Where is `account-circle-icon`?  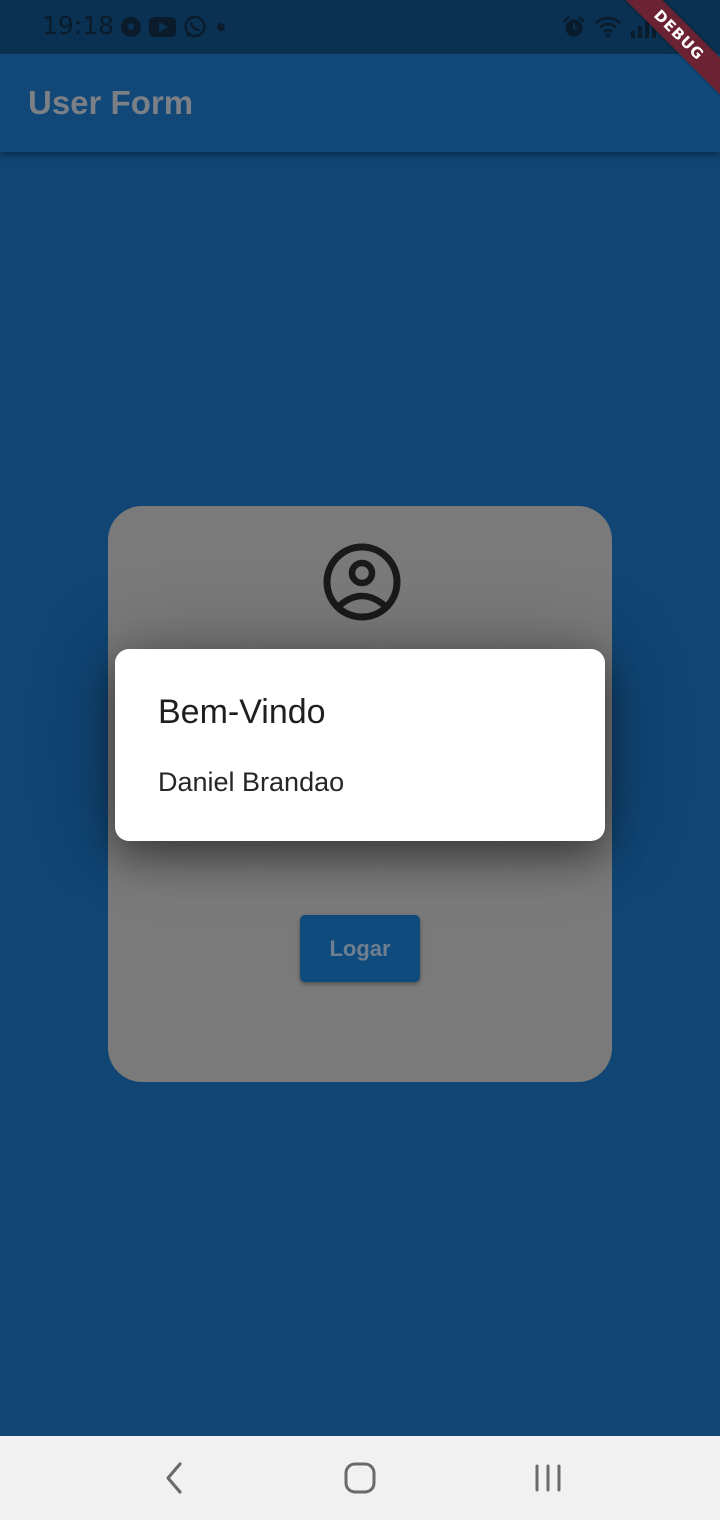 account-circle-icon is located at coordinates (362, 582).